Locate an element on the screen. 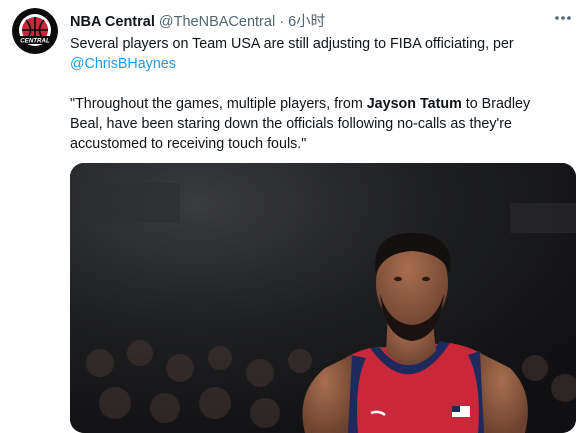  tweet-header: NBA Central @TheNBACentral · 6小时 is located at coordinates (197, 20).